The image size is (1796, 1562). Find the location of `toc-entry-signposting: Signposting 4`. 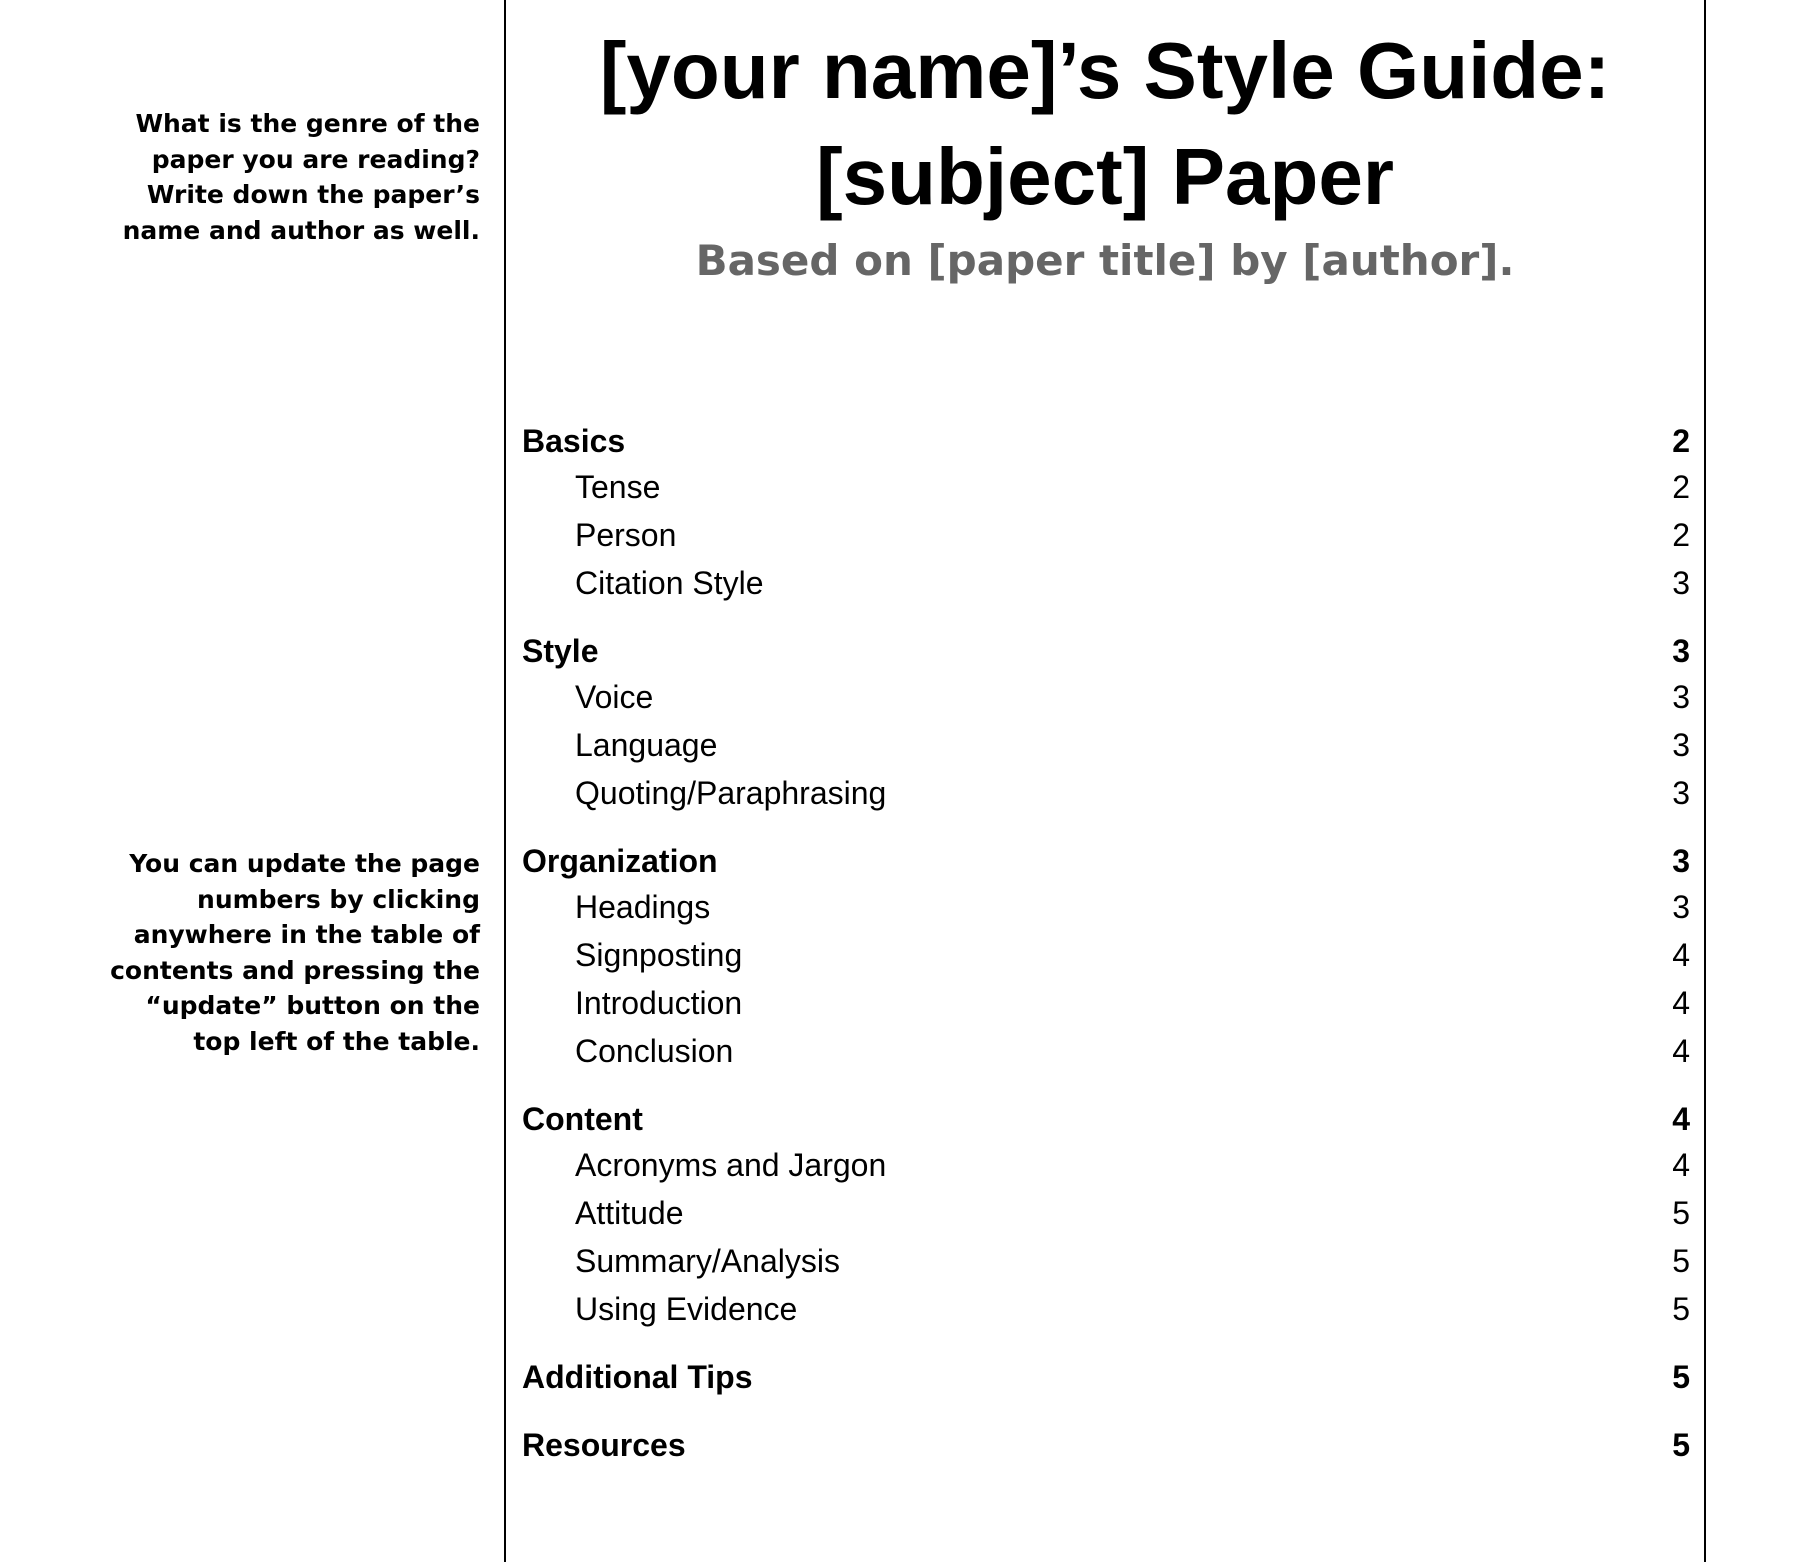

toc-entry-signposting: Signposting 4 is located at coordinates (1106, 955).